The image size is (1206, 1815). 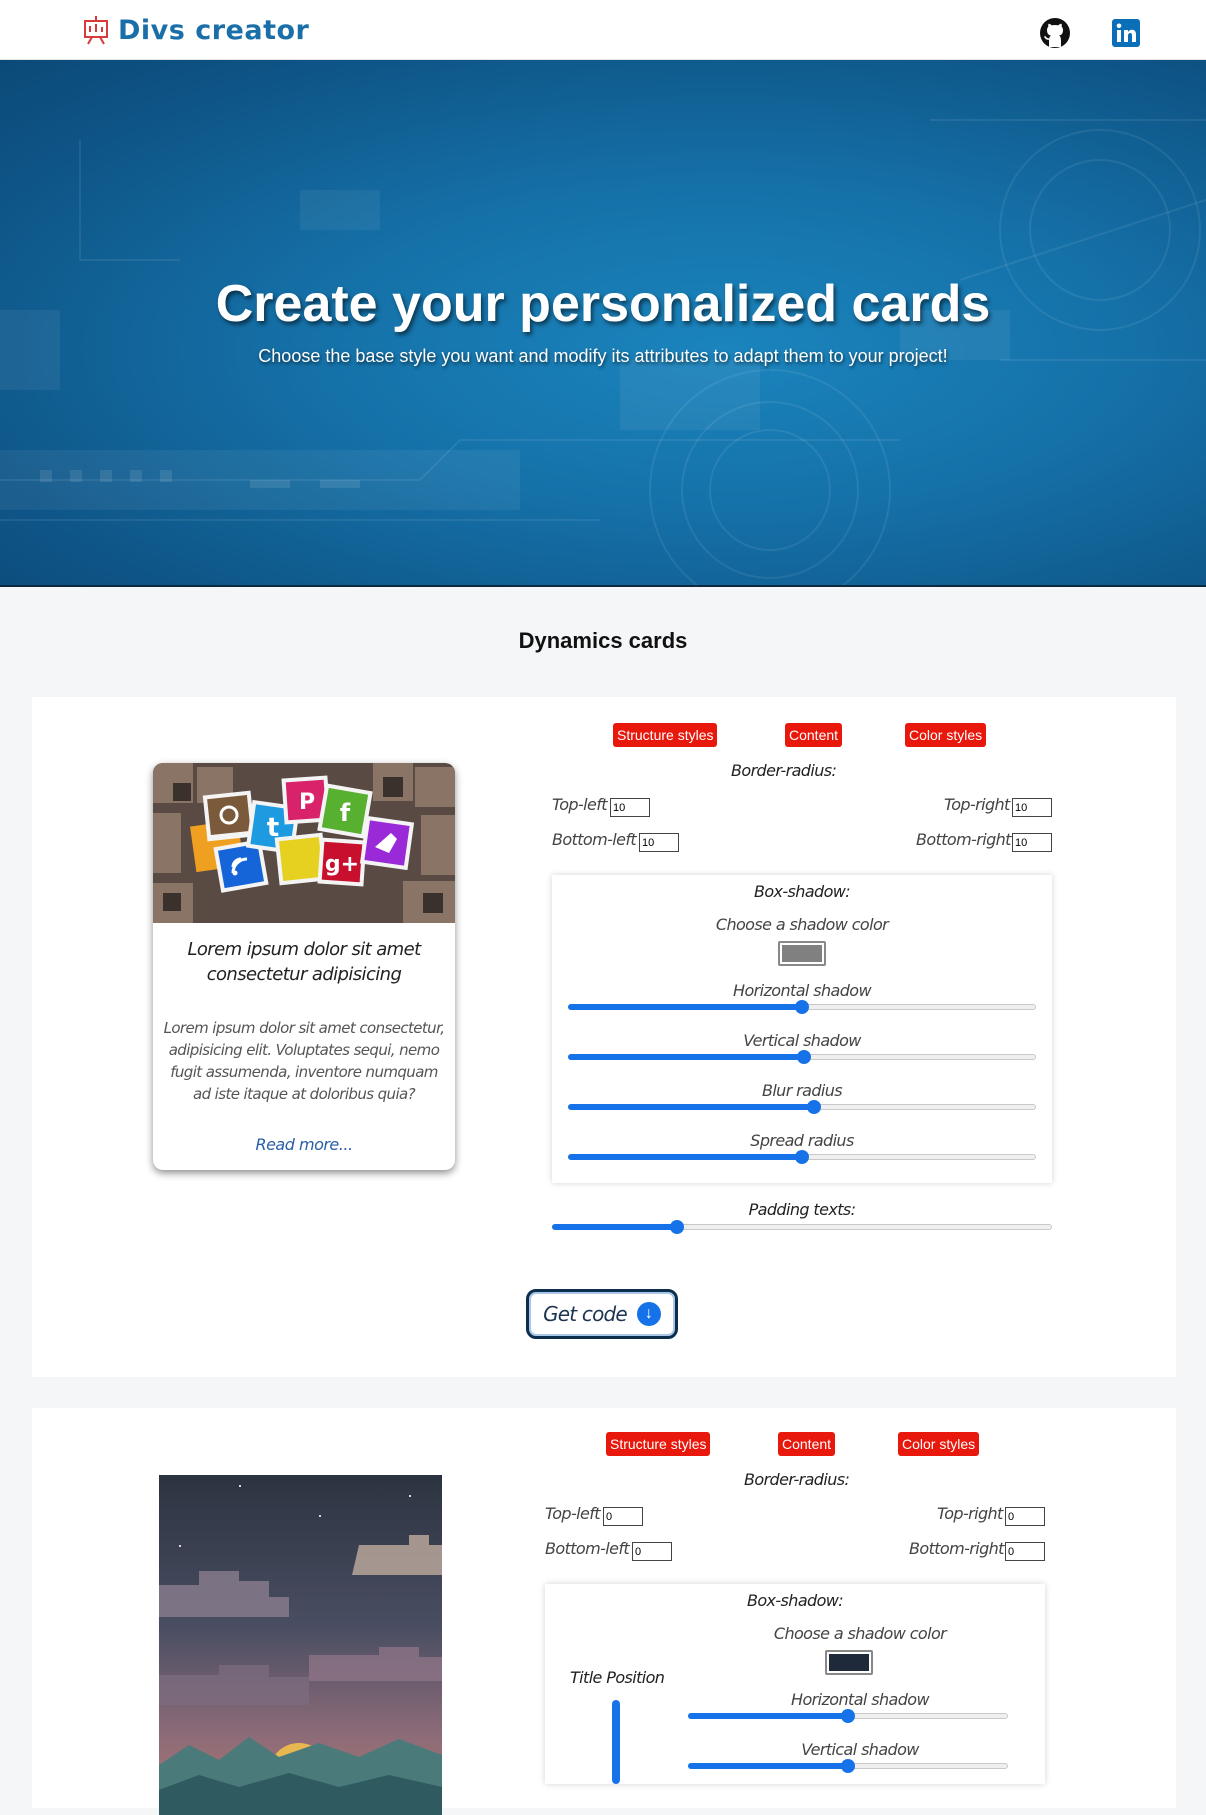 I want to click on padding-texts-label: Padding texts:, so click(x=802, y=1209).